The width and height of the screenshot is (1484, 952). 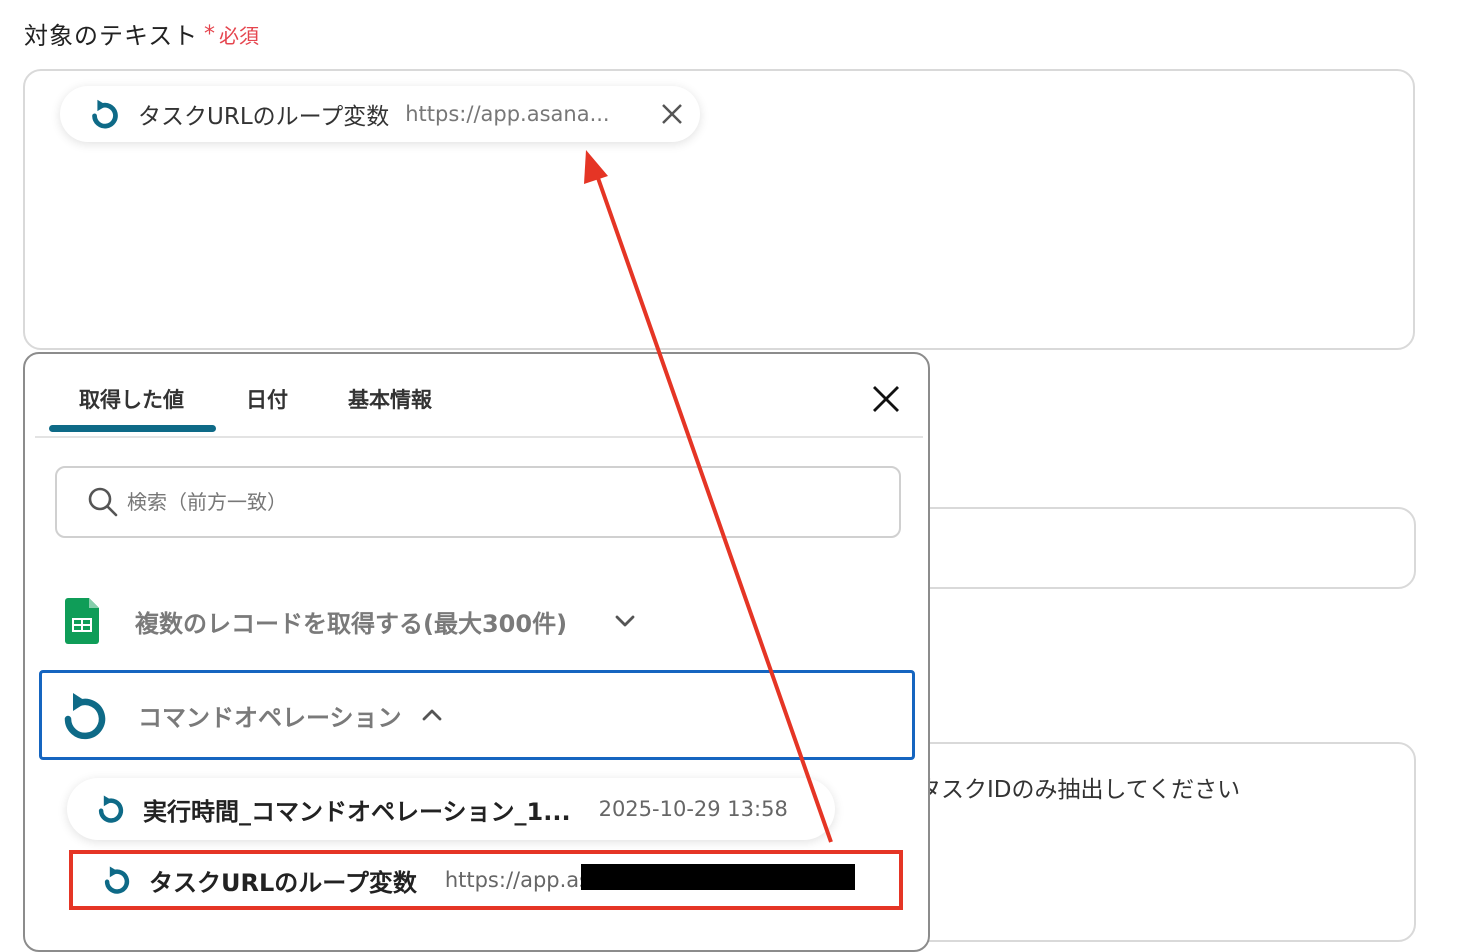 I want to click on group-label: 複数のレコードを取得する(最大300件), so click(x=351, y=623).